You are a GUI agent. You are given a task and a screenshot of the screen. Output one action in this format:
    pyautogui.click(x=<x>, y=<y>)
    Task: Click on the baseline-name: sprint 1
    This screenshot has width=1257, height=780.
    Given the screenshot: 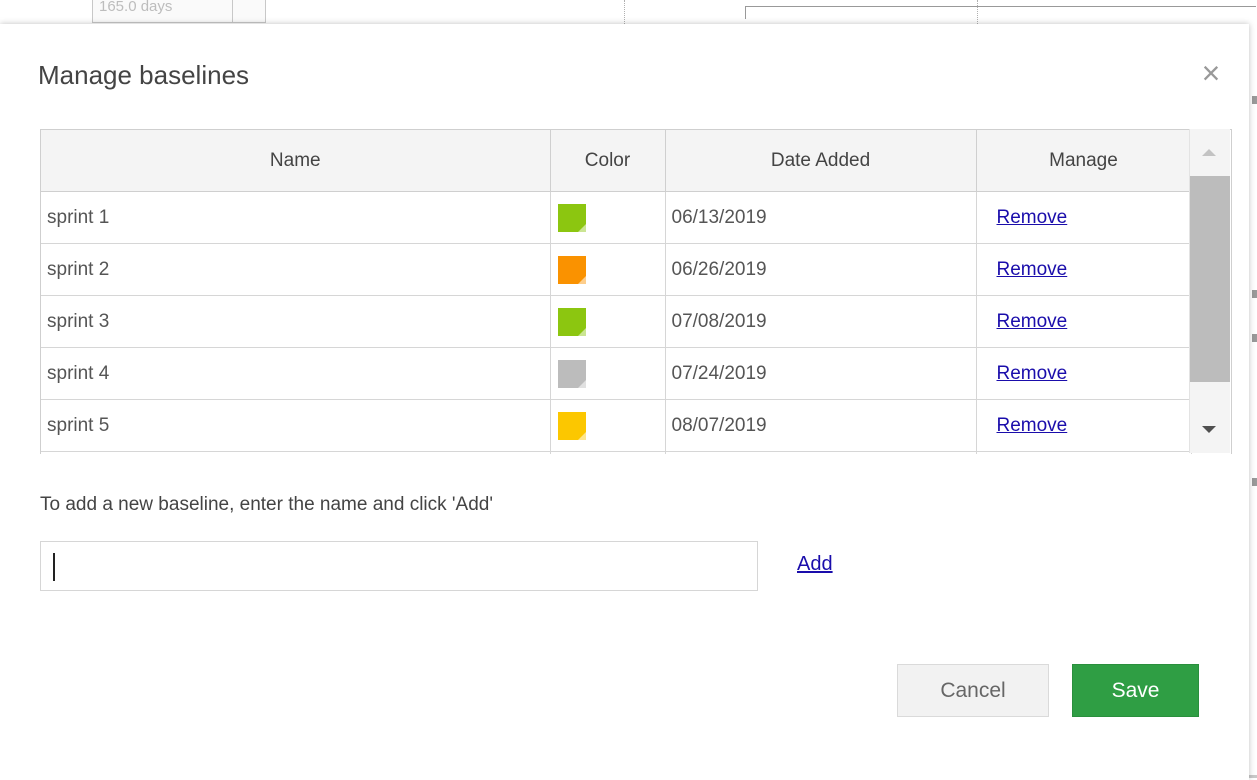 What is the action you would take?
    pyautogui.click(x=296, y=217)
    